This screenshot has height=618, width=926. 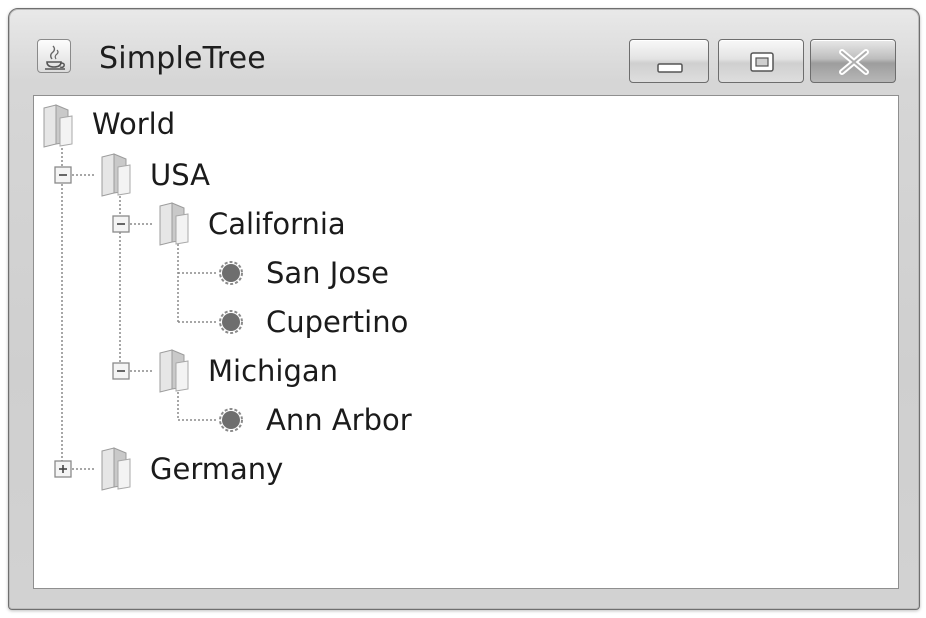 I want to click on tree-node-label: World, so click(x=134, y=124).